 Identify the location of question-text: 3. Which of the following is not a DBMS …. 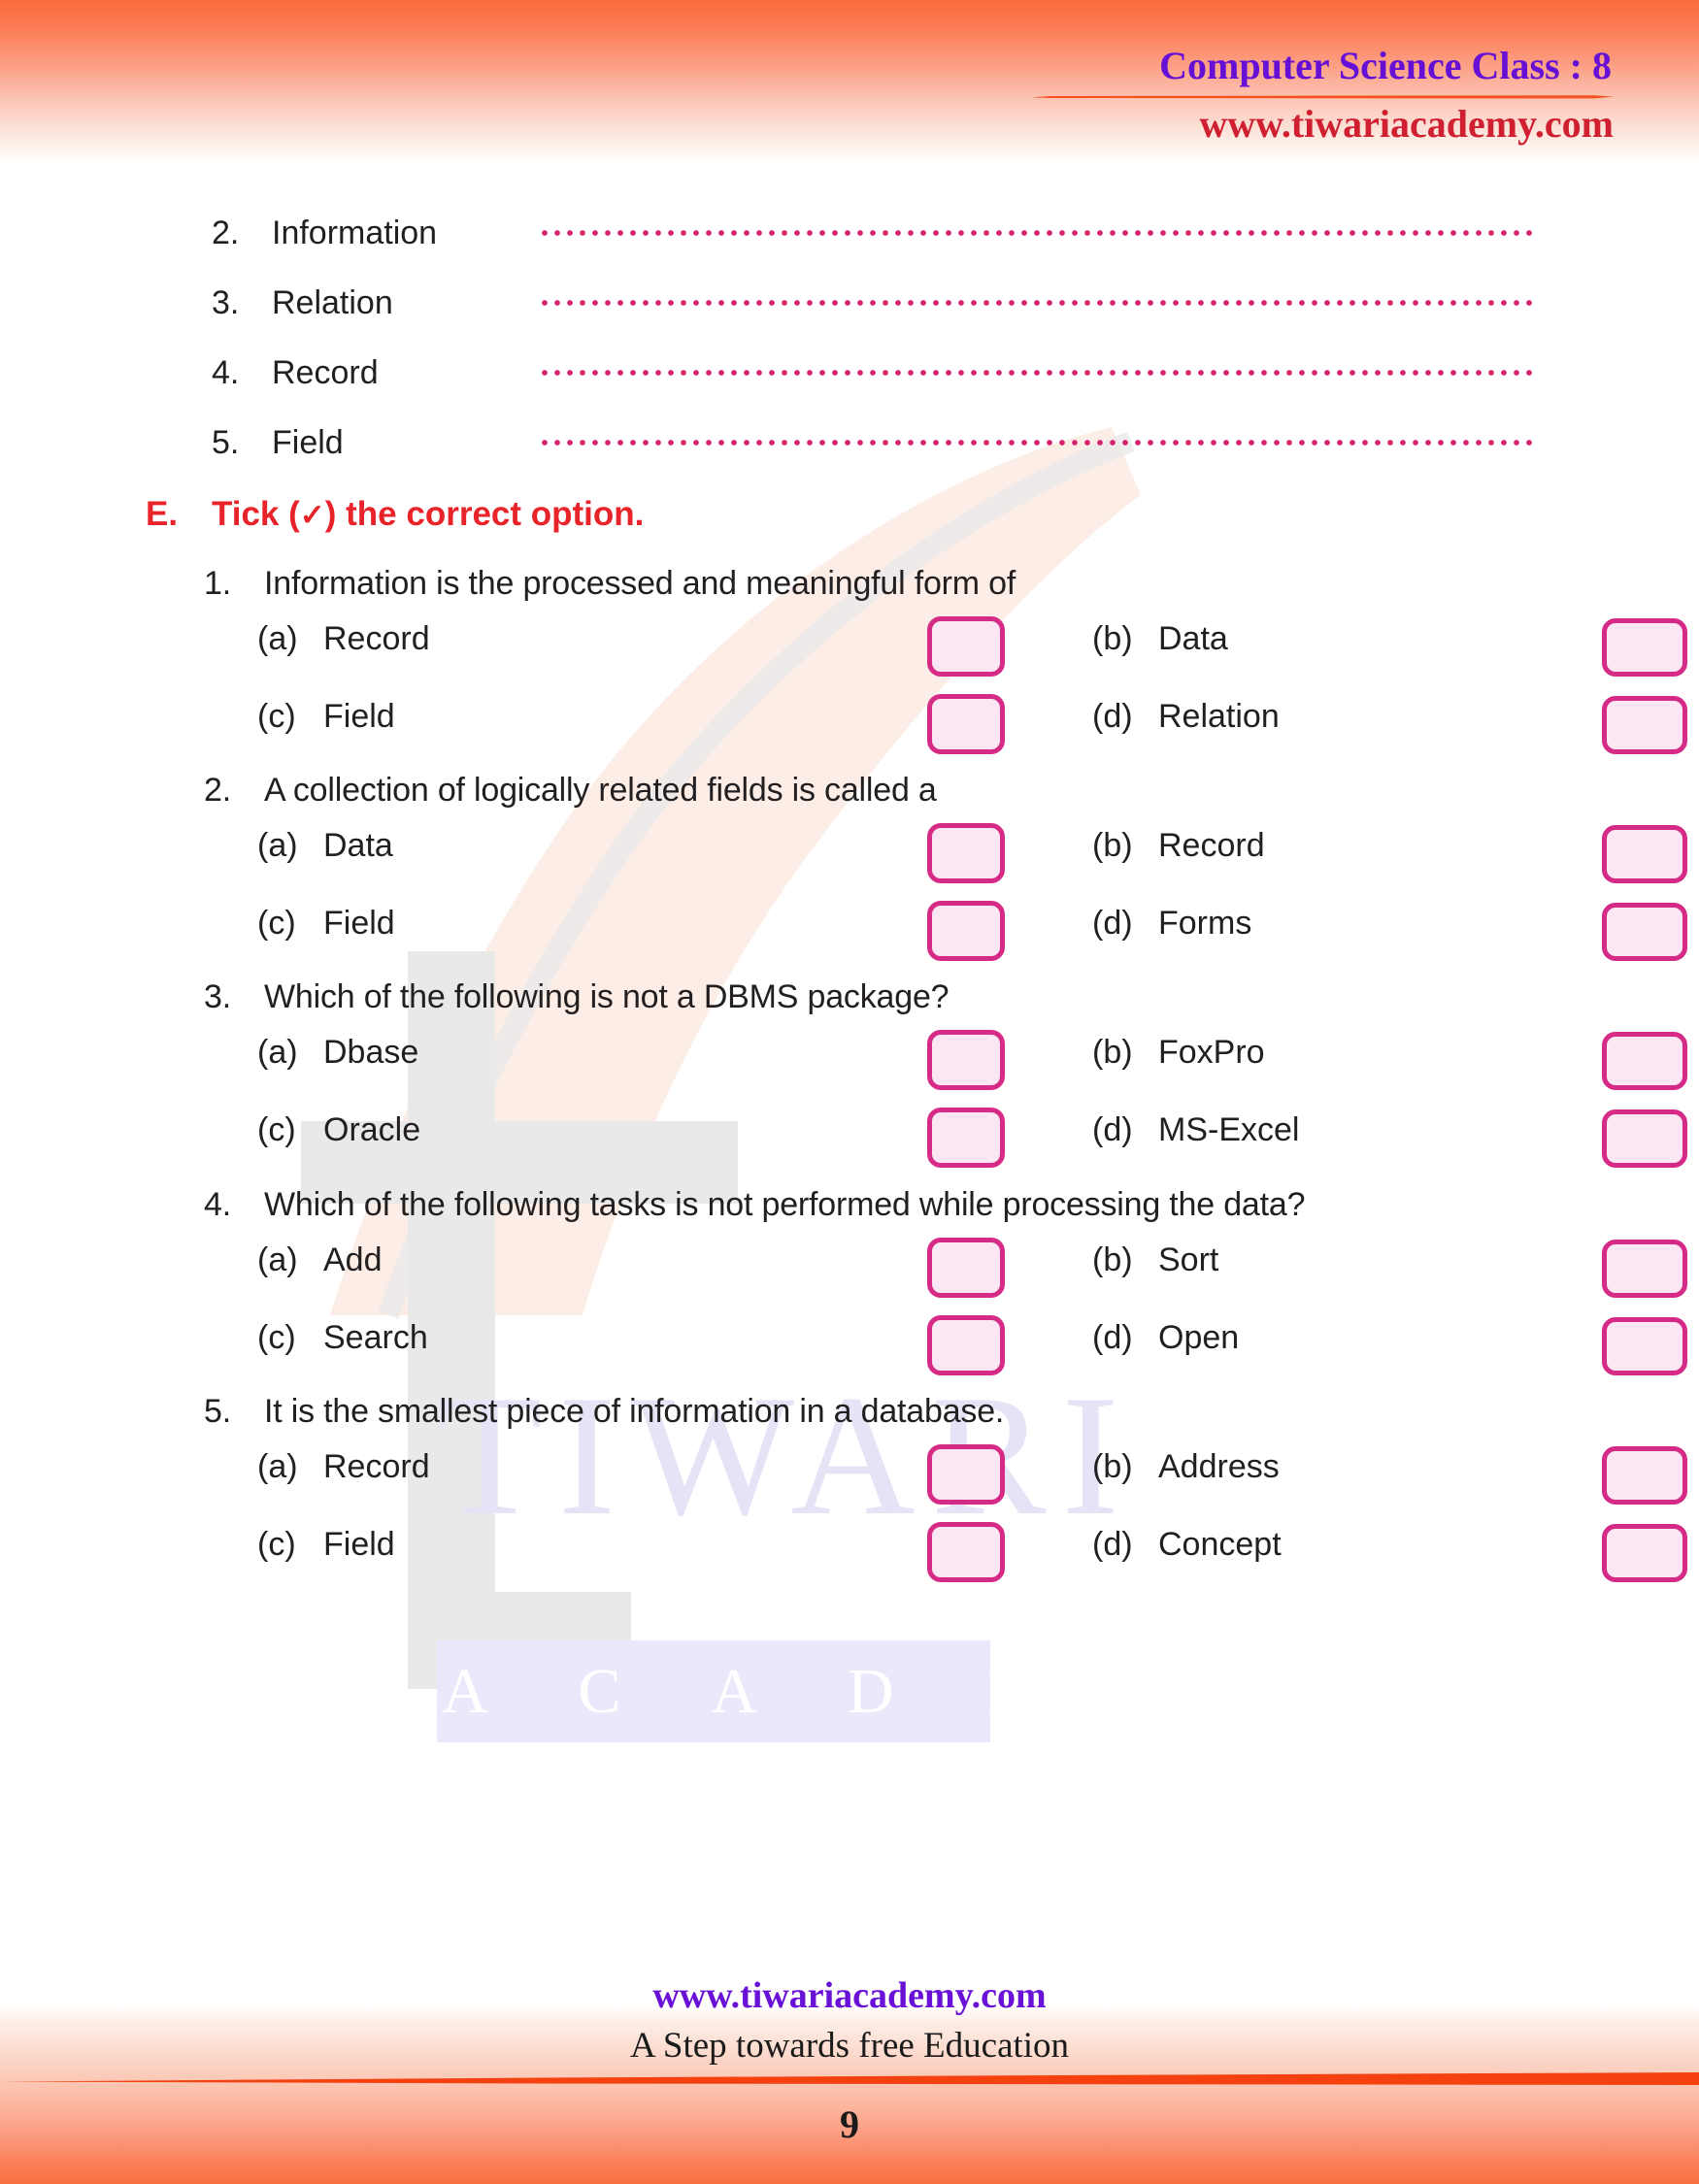
(912, 997).